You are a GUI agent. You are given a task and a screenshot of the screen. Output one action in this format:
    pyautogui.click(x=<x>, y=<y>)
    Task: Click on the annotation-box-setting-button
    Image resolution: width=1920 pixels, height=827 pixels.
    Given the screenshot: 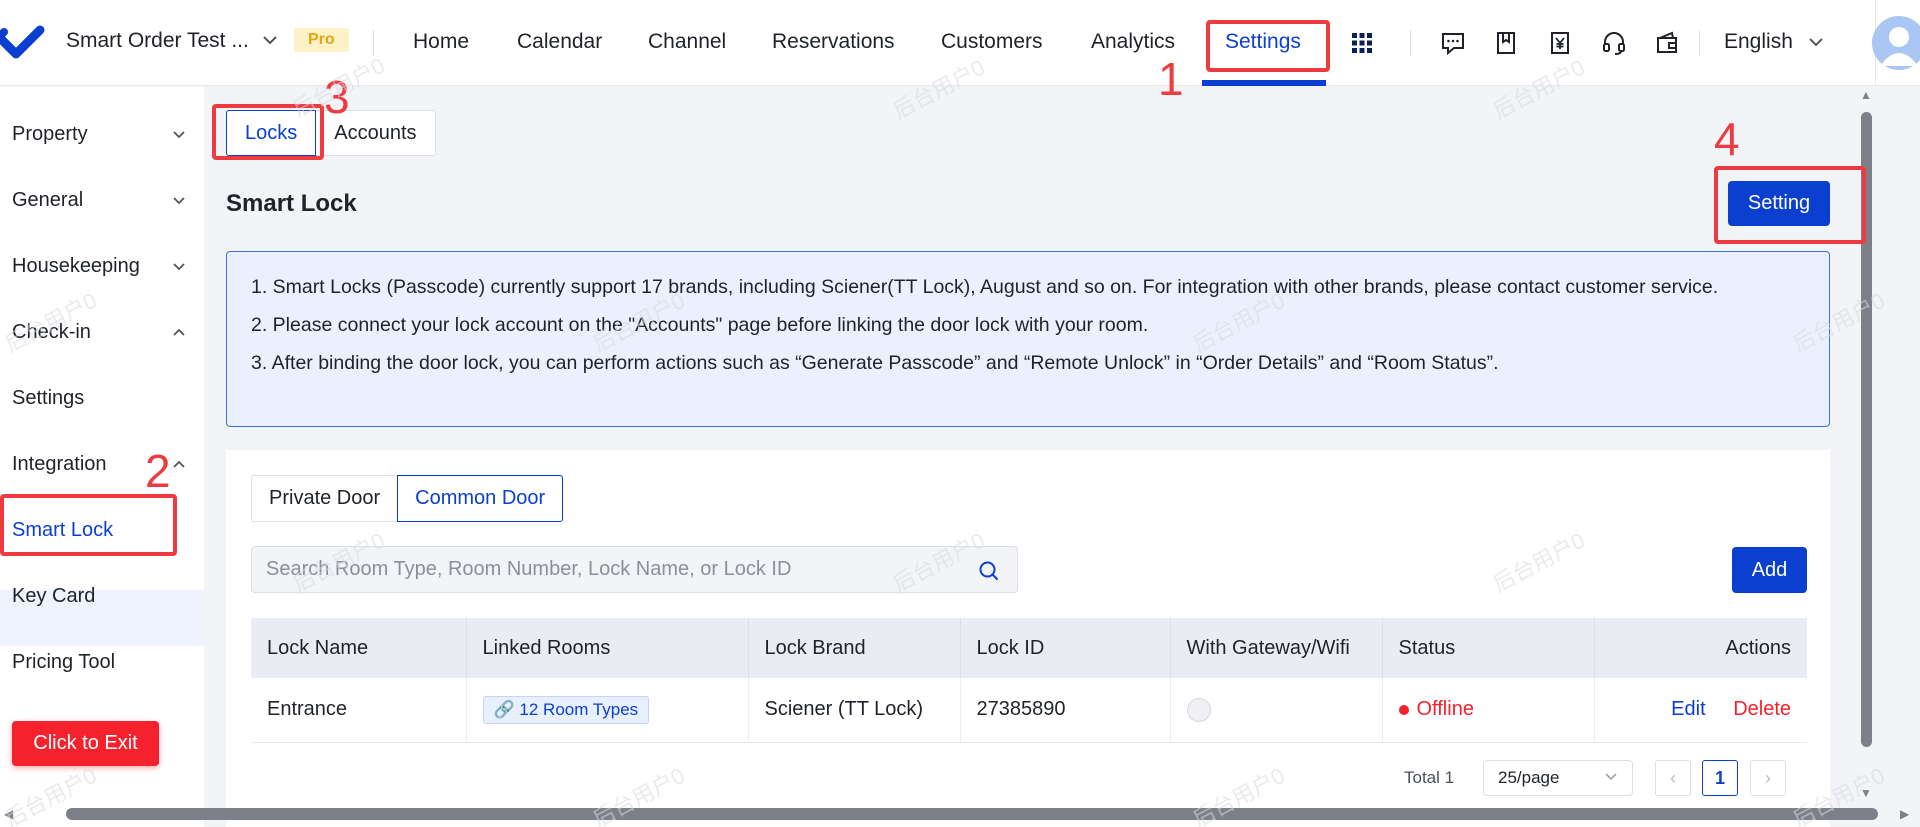 What is the action you would take?
    pyautogui.click(x=1790, y=205)
    